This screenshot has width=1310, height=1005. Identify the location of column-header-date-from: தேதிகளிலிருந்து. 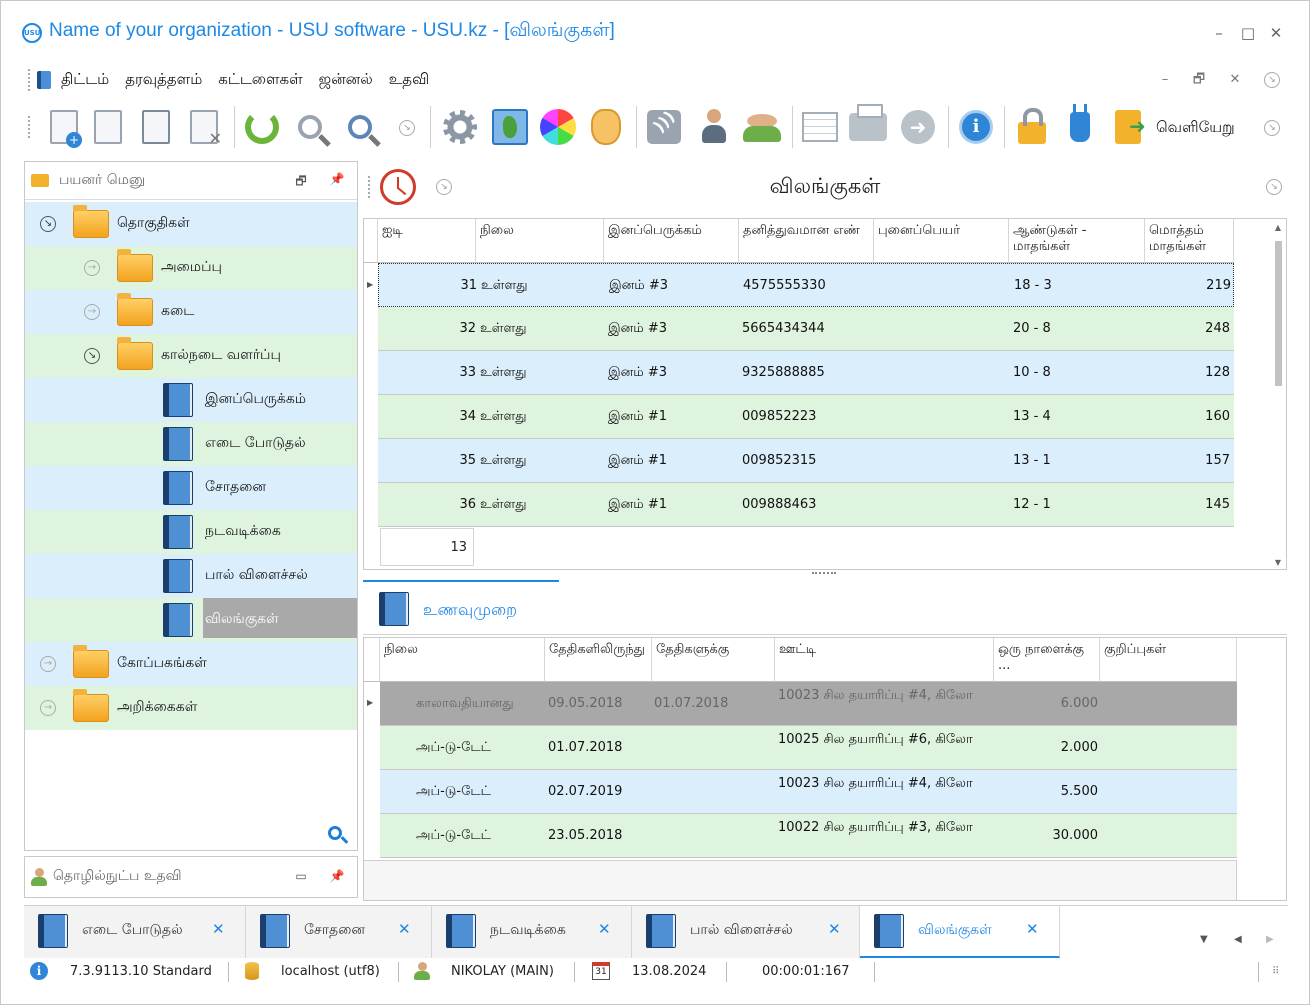
(598, 660).